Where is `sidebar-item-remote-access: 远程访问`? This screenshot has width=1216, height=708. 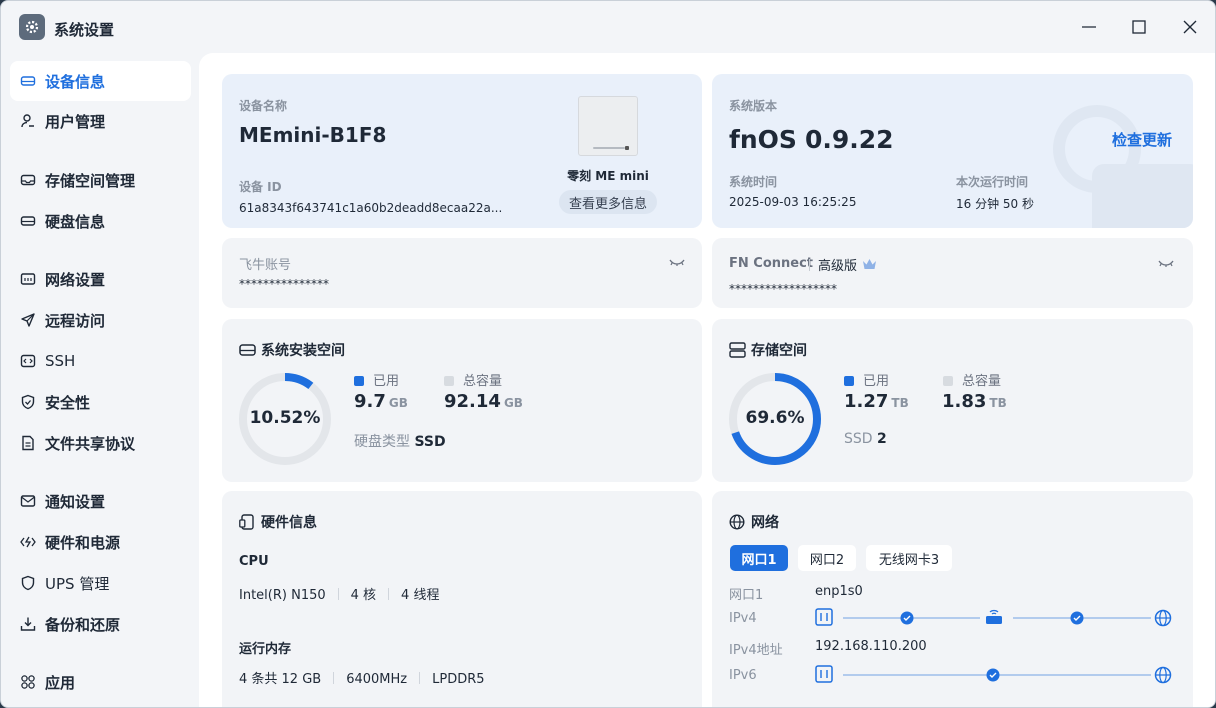 sidebar-item-remote-access: 远程访问 is located at coordinates (100, 320).